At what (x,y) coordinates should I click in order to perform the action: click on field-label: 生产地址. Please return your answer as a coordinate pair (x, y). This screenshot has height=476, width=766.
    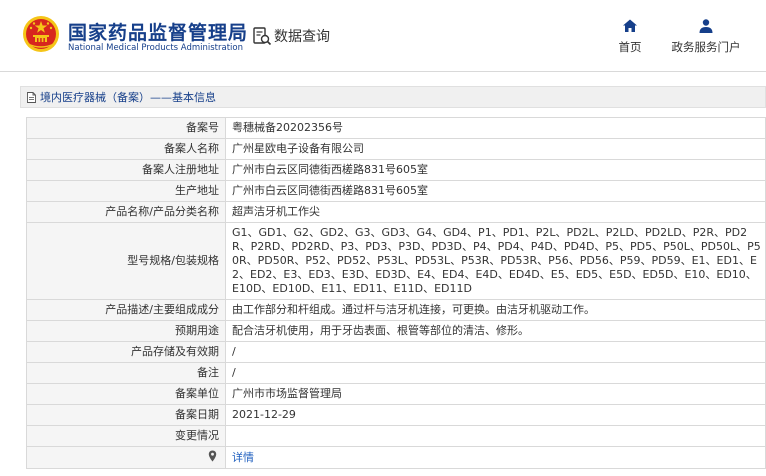
    Looking at the image, I should click on (126, 191).